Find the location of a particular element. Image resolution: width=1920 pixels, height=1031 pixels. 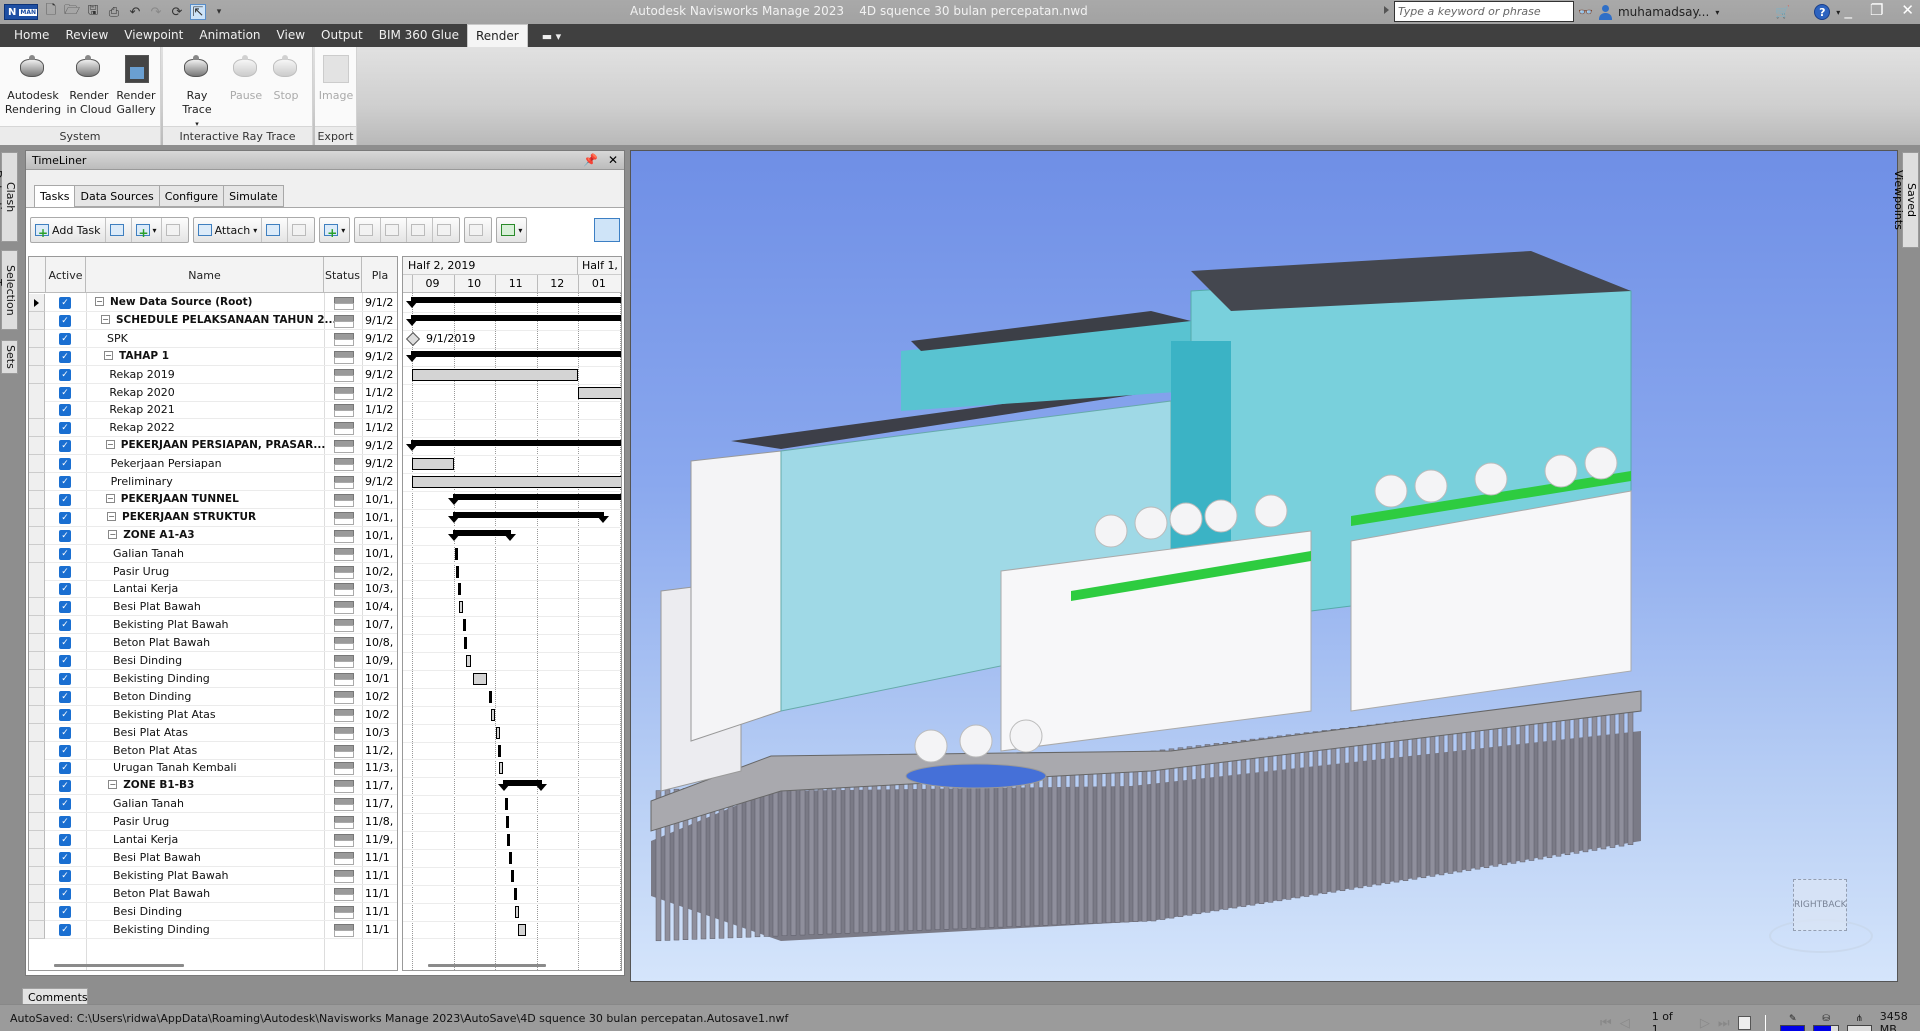

task-name: Besi Plat Bawah is located at coordinates (157, 857).